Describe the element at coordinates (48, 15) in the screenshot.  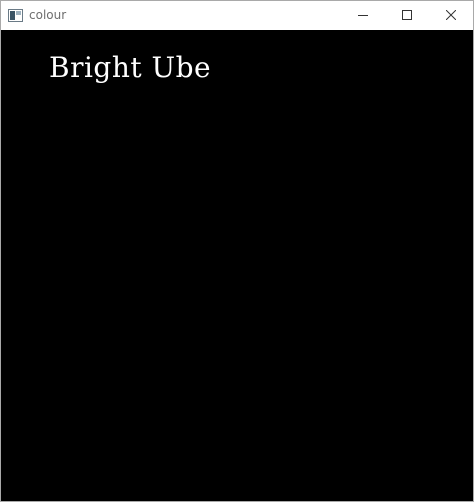
I see `window-title: colour` at that location.